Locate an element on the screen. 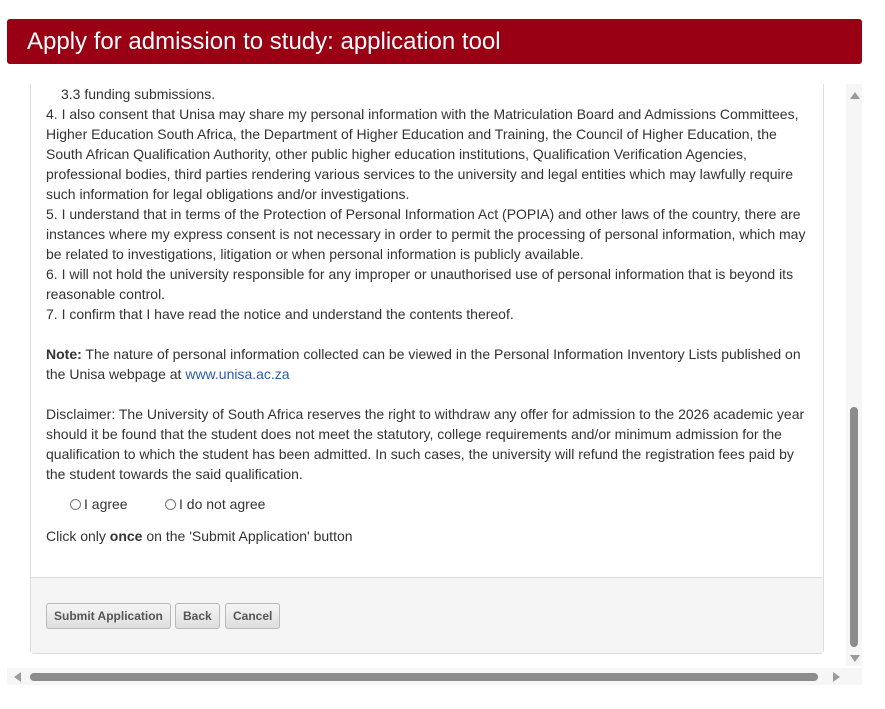 The height and width of the screenshot is (709, 885). horizontal-scroll-thumb is located at coordinates (424, 677).